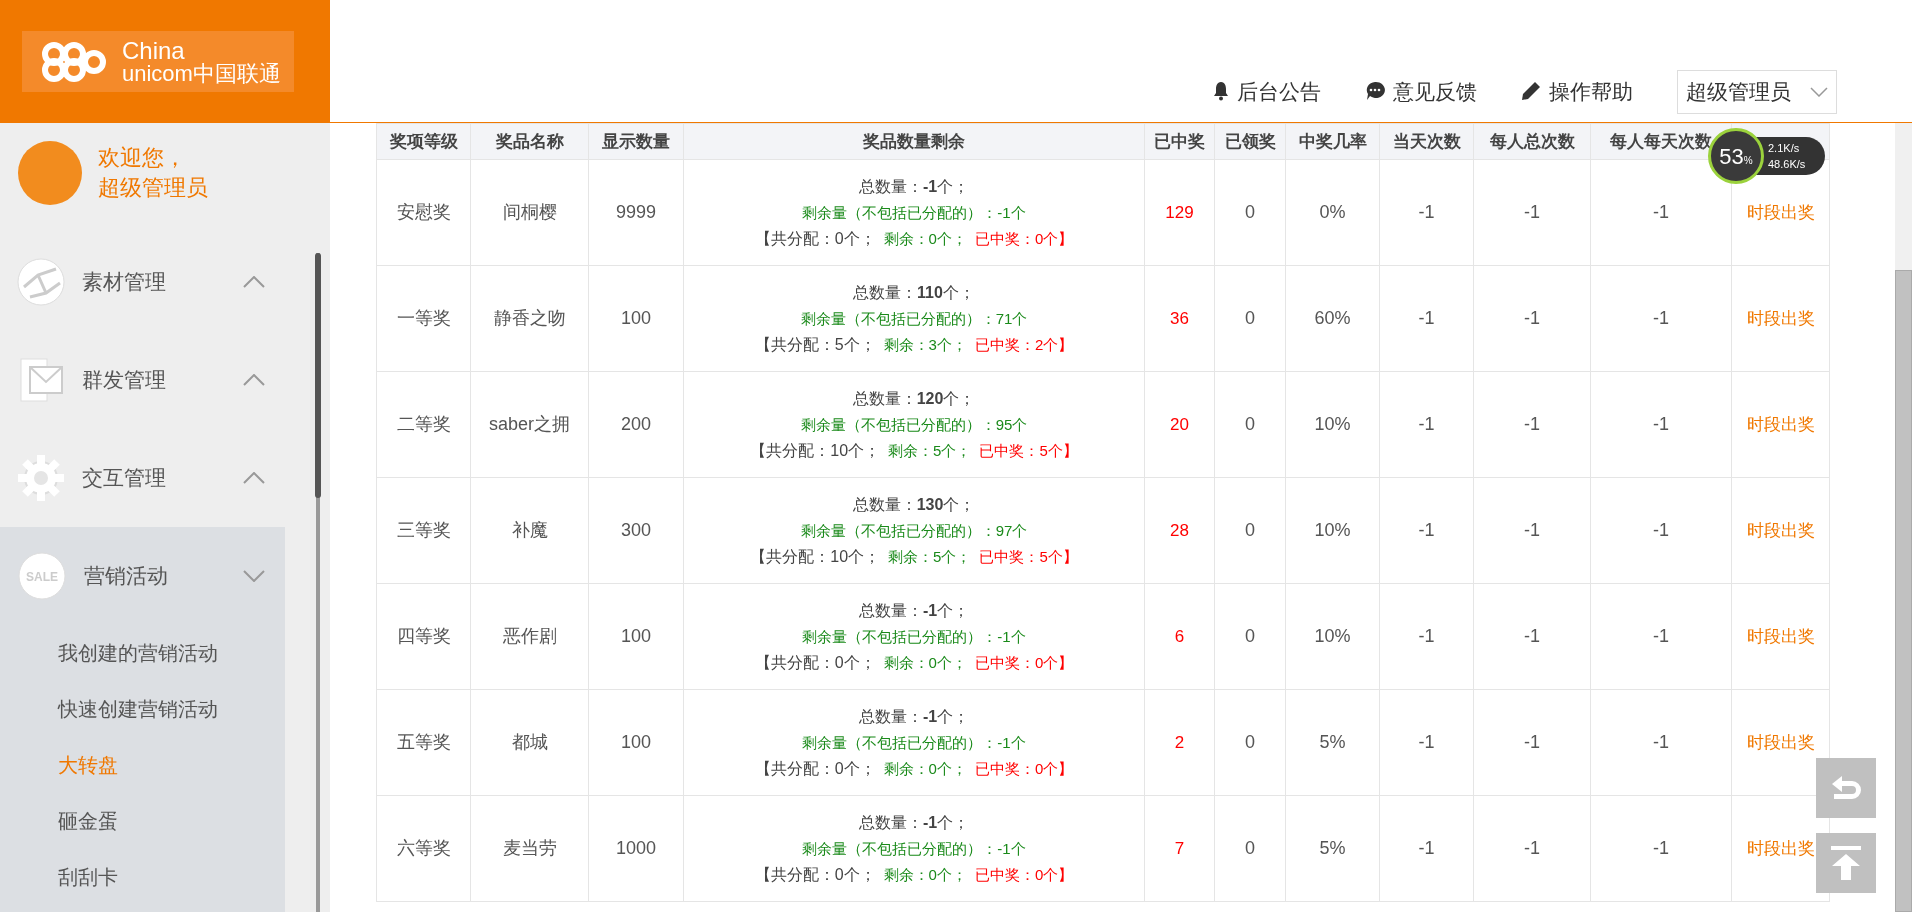 This screenshot has width=1912, height=912. Describe the element at coordinates (1757, 92) in the screenshot. I see `user-dropdown: 超级管理员` at that location.